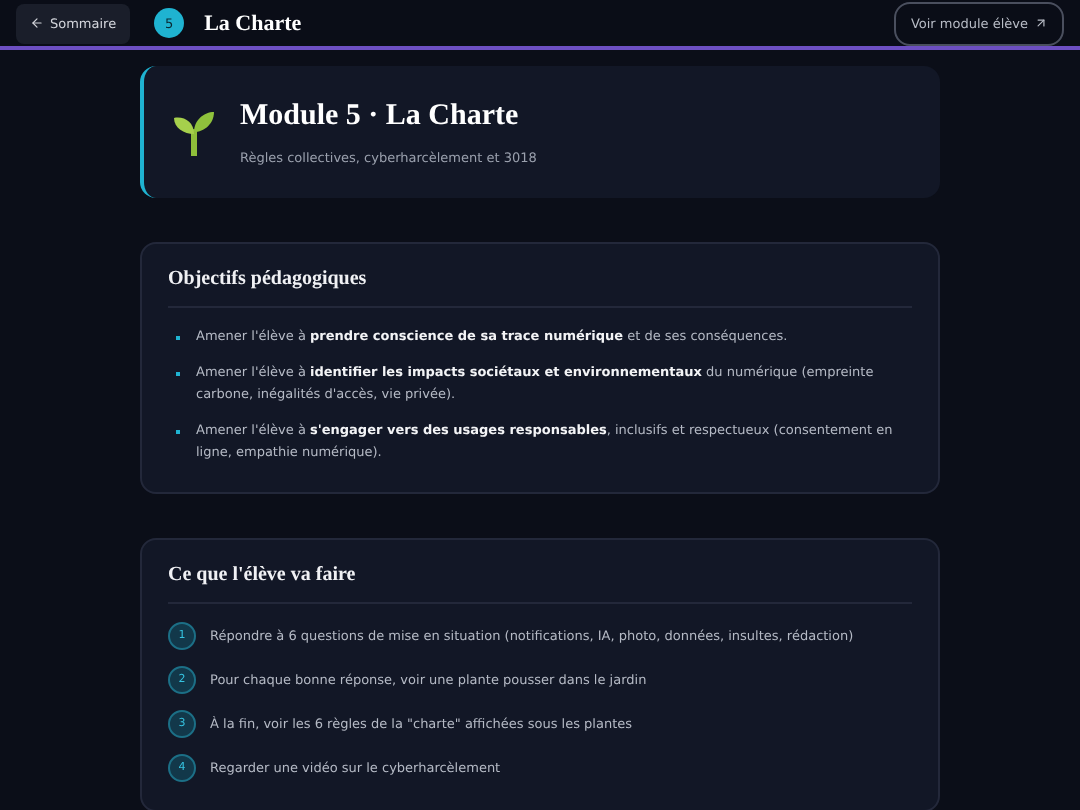 The width and height of the screenshot is (1080, 810). I want to click on module-title: Module 5 · La Charte, so click(380, 116).